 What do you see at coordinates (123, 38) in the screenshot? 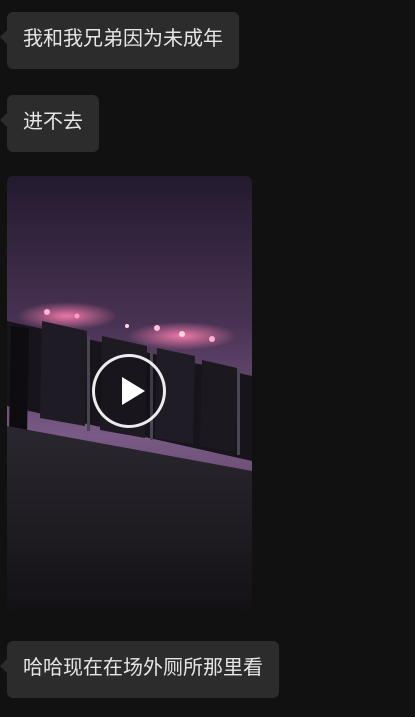
I see `message-text: 我和我兄弟因为未成年` at bounding box center [123, 38].